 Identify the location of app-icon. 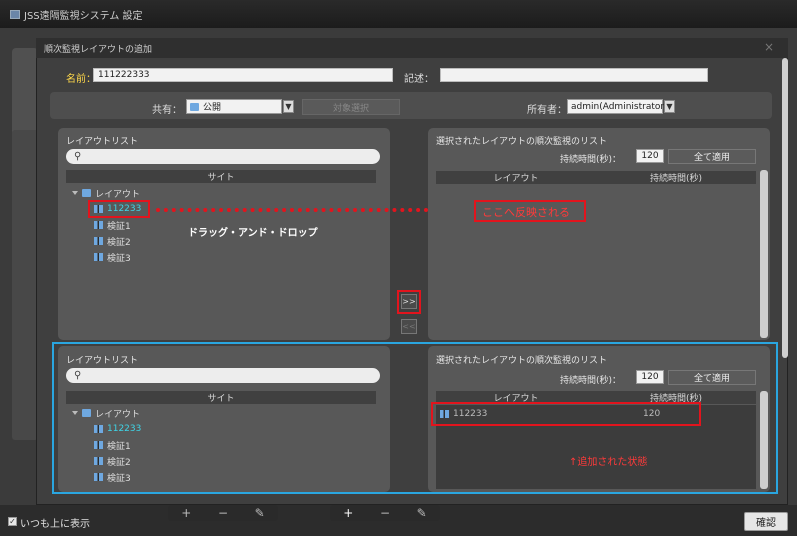
(15, 14).